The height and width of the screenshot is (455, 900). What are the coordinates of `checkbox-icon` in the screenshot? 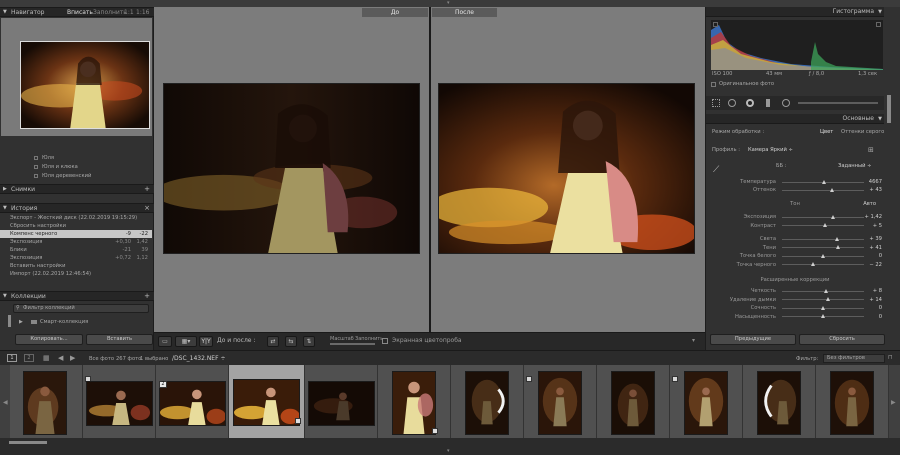 It's located at (36, 167).